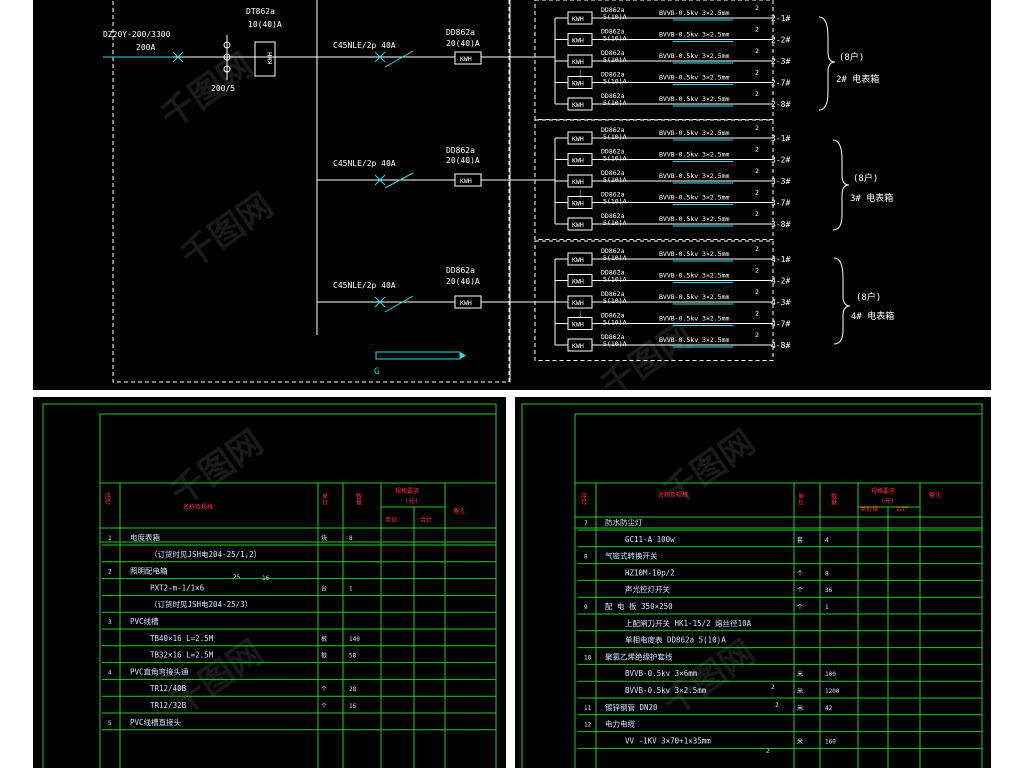 This screenshot has width=1024, height=768. What do you see at coordinates (324, 588) in the screenshot?
I see `cell-unit: 台` at bounding box center [324, 588].